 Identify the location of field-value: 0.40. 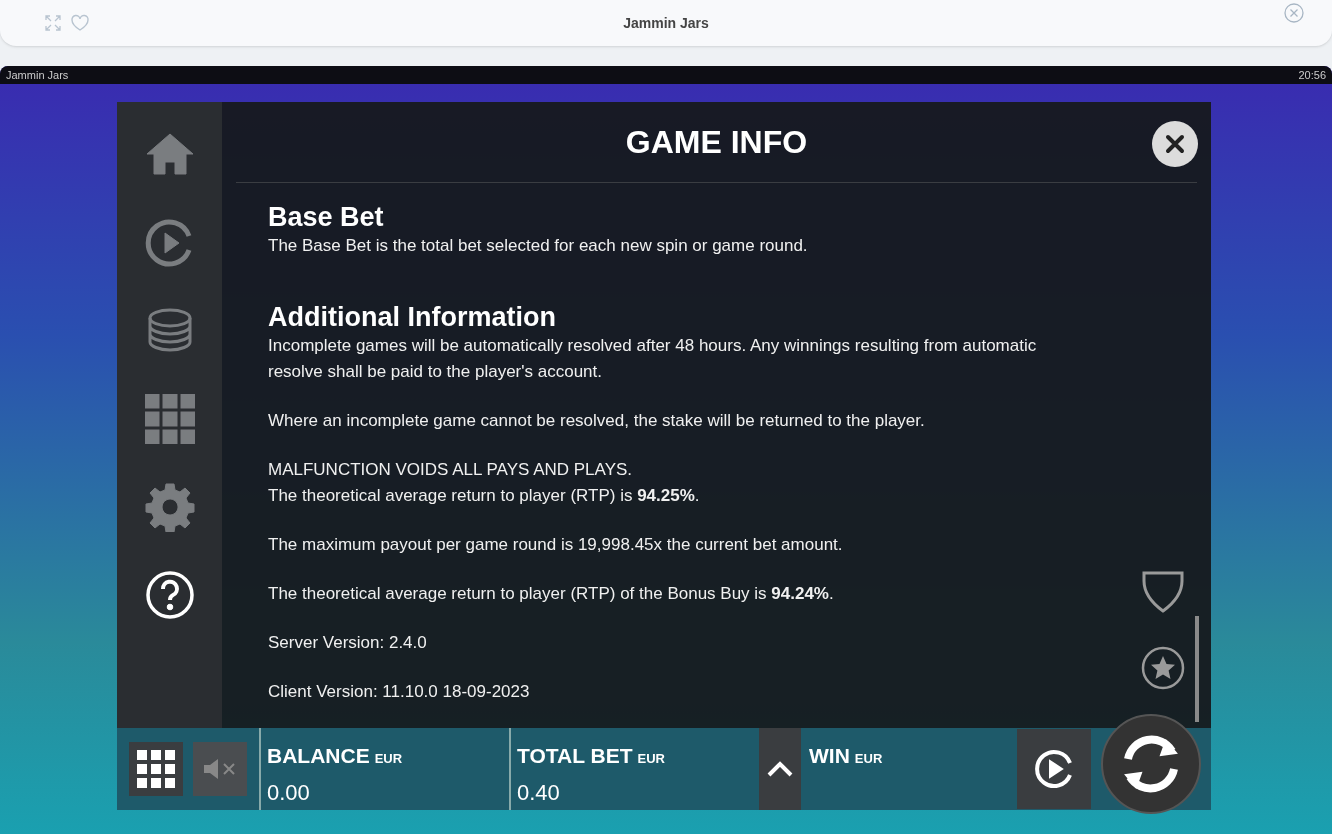
(539, 792).